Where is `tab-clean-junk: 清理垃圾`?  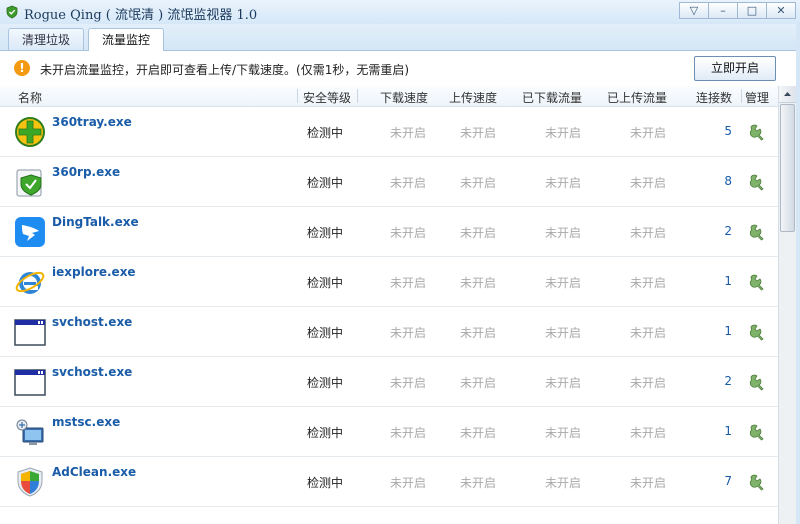
tab-clean-junk: 清理垃圾 is located at coordinates (46, 39).